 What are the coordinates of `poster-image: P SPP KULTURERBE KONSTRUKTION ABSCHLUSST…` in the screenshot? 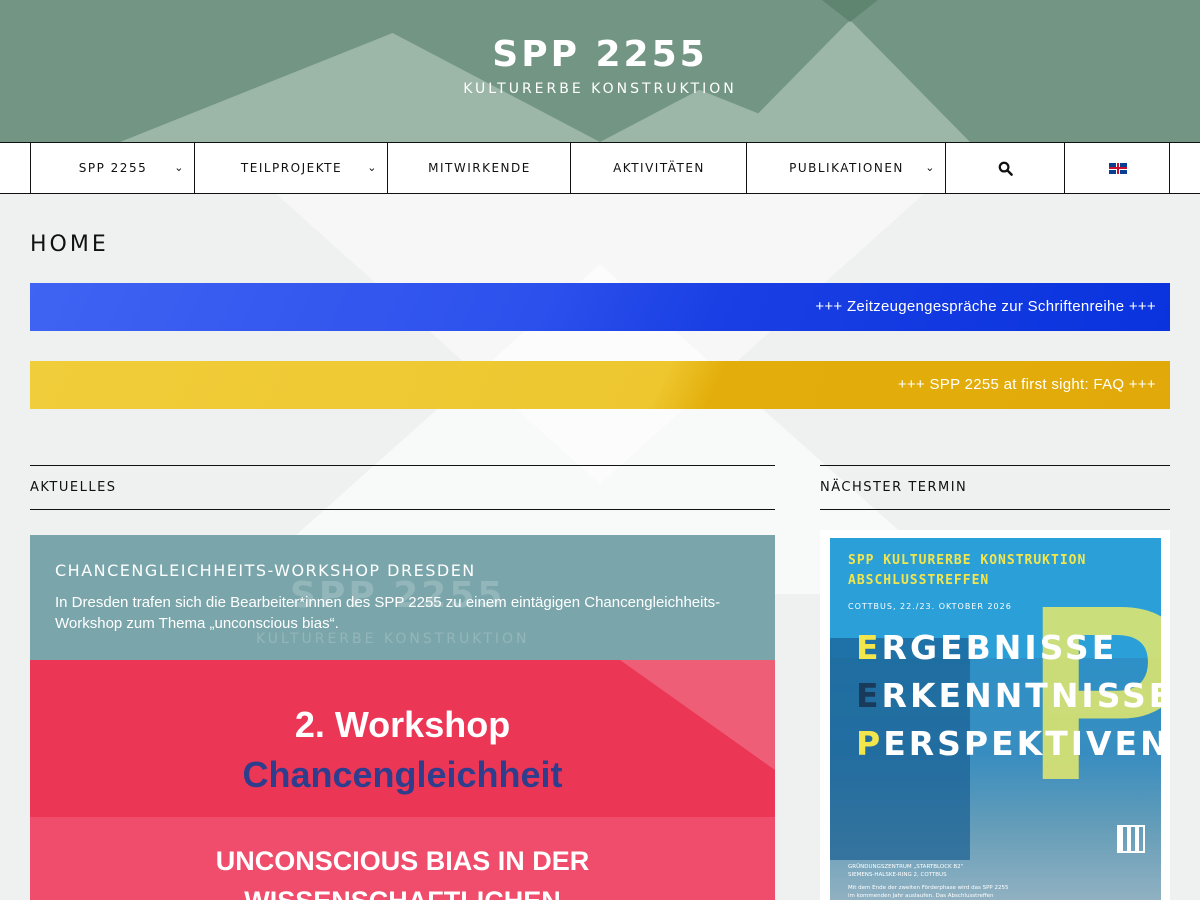 It's located at (995, 719).